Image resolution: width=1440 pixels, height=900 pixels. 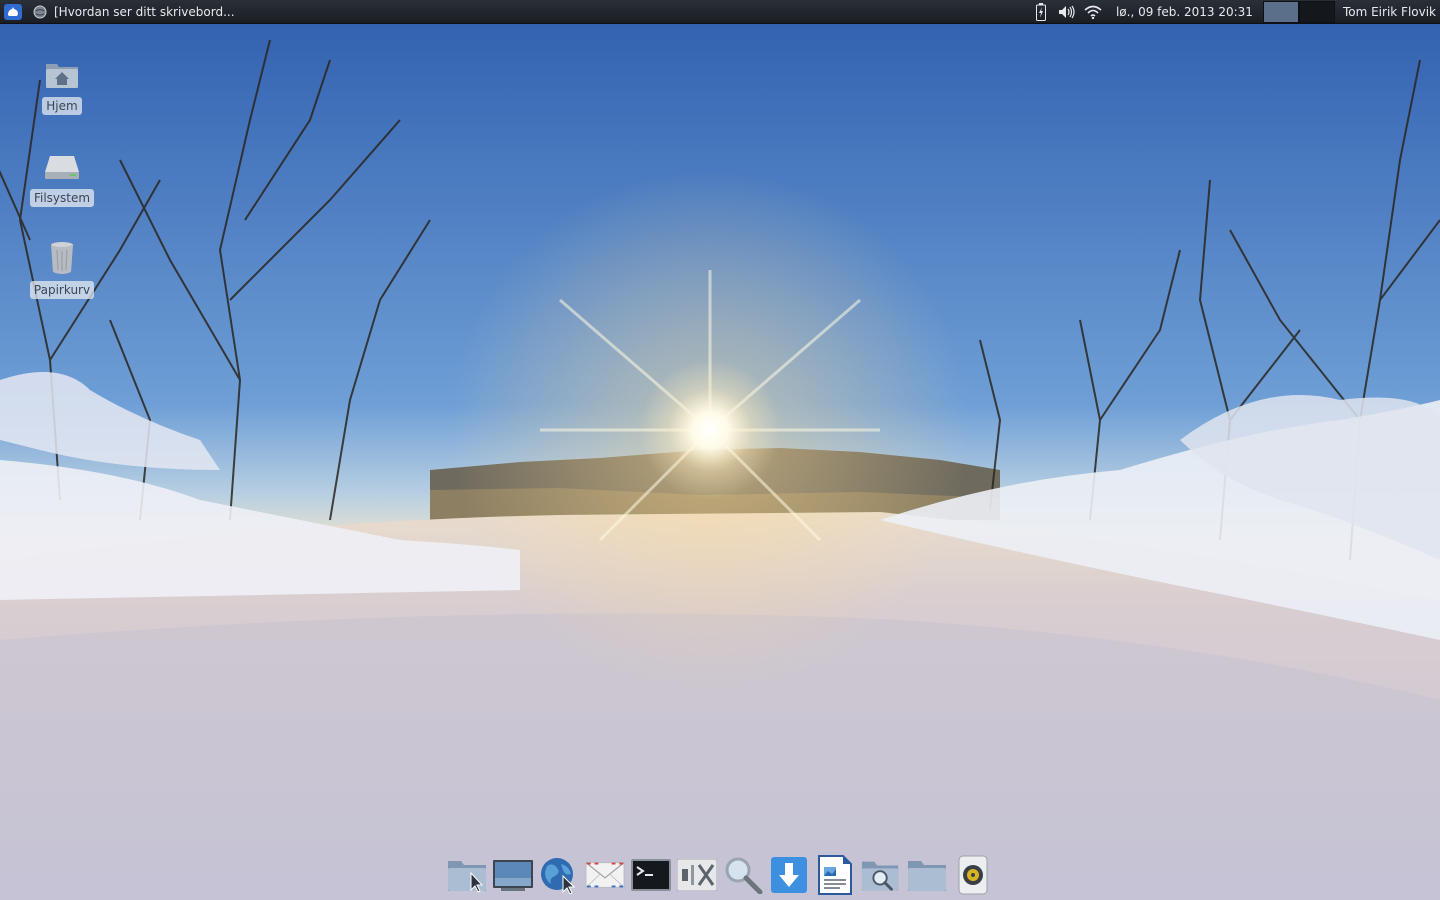 I want to click on music-player-icon, so click(x=973, y=875).